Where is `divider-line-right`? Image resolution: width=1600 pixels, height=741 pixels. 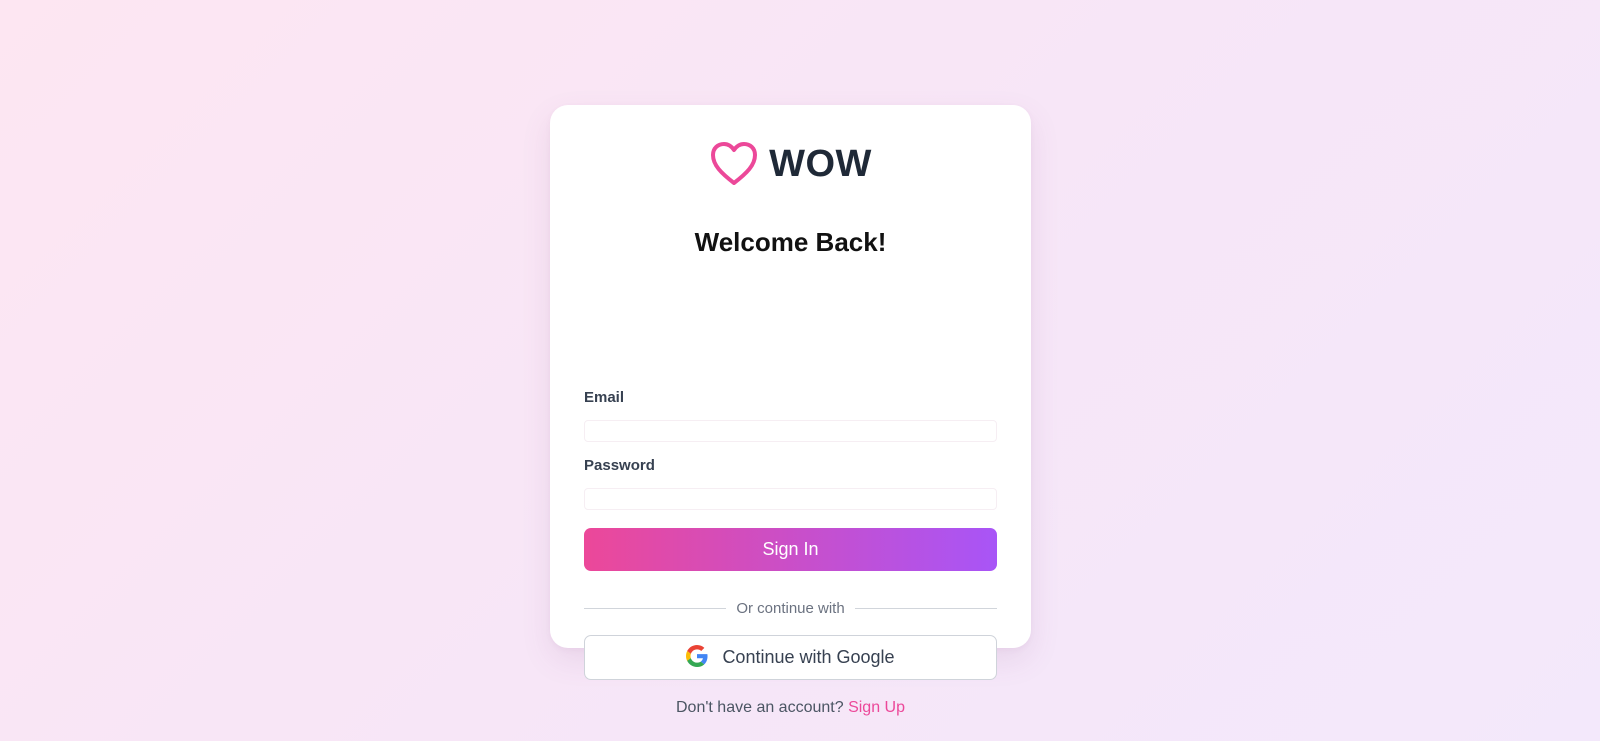
divider-line-right is located at coordinates (926, 608).